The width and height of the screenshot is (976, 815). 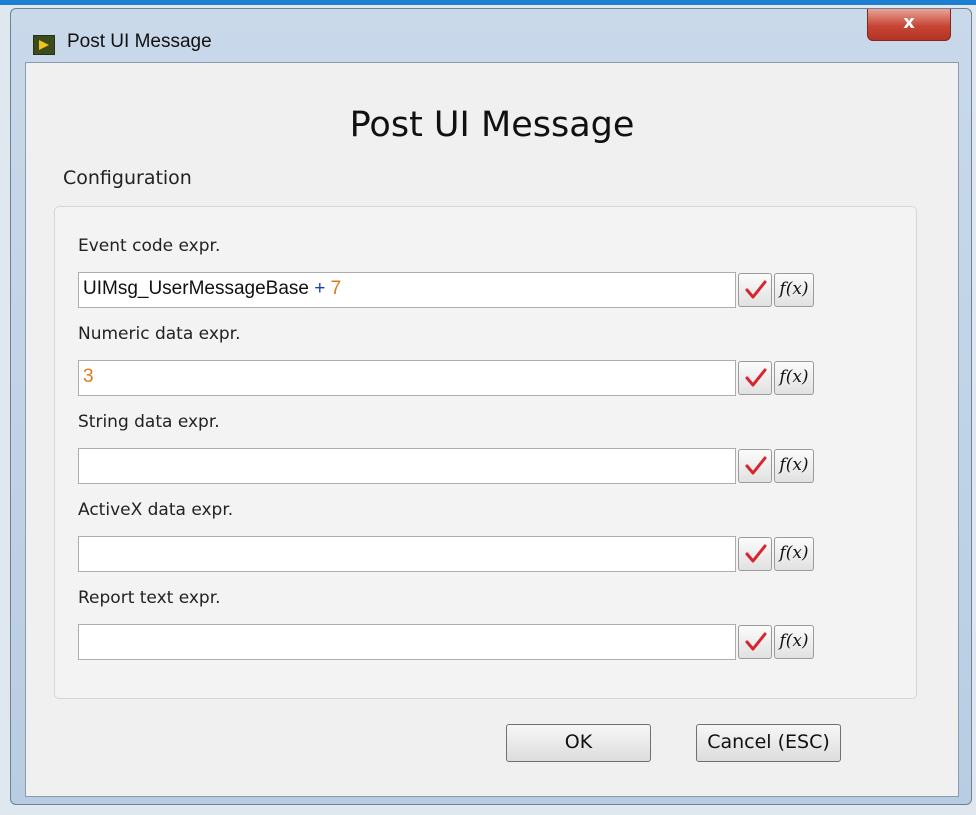 I want to click on string-data-expression-input, so click(x=407, y=466).